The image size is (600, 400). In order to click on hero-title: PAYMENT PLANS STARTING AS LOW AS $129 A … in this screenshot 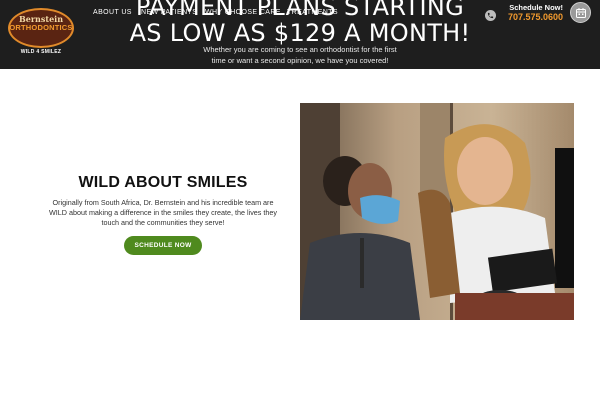, I will do `click(300, 23)`.